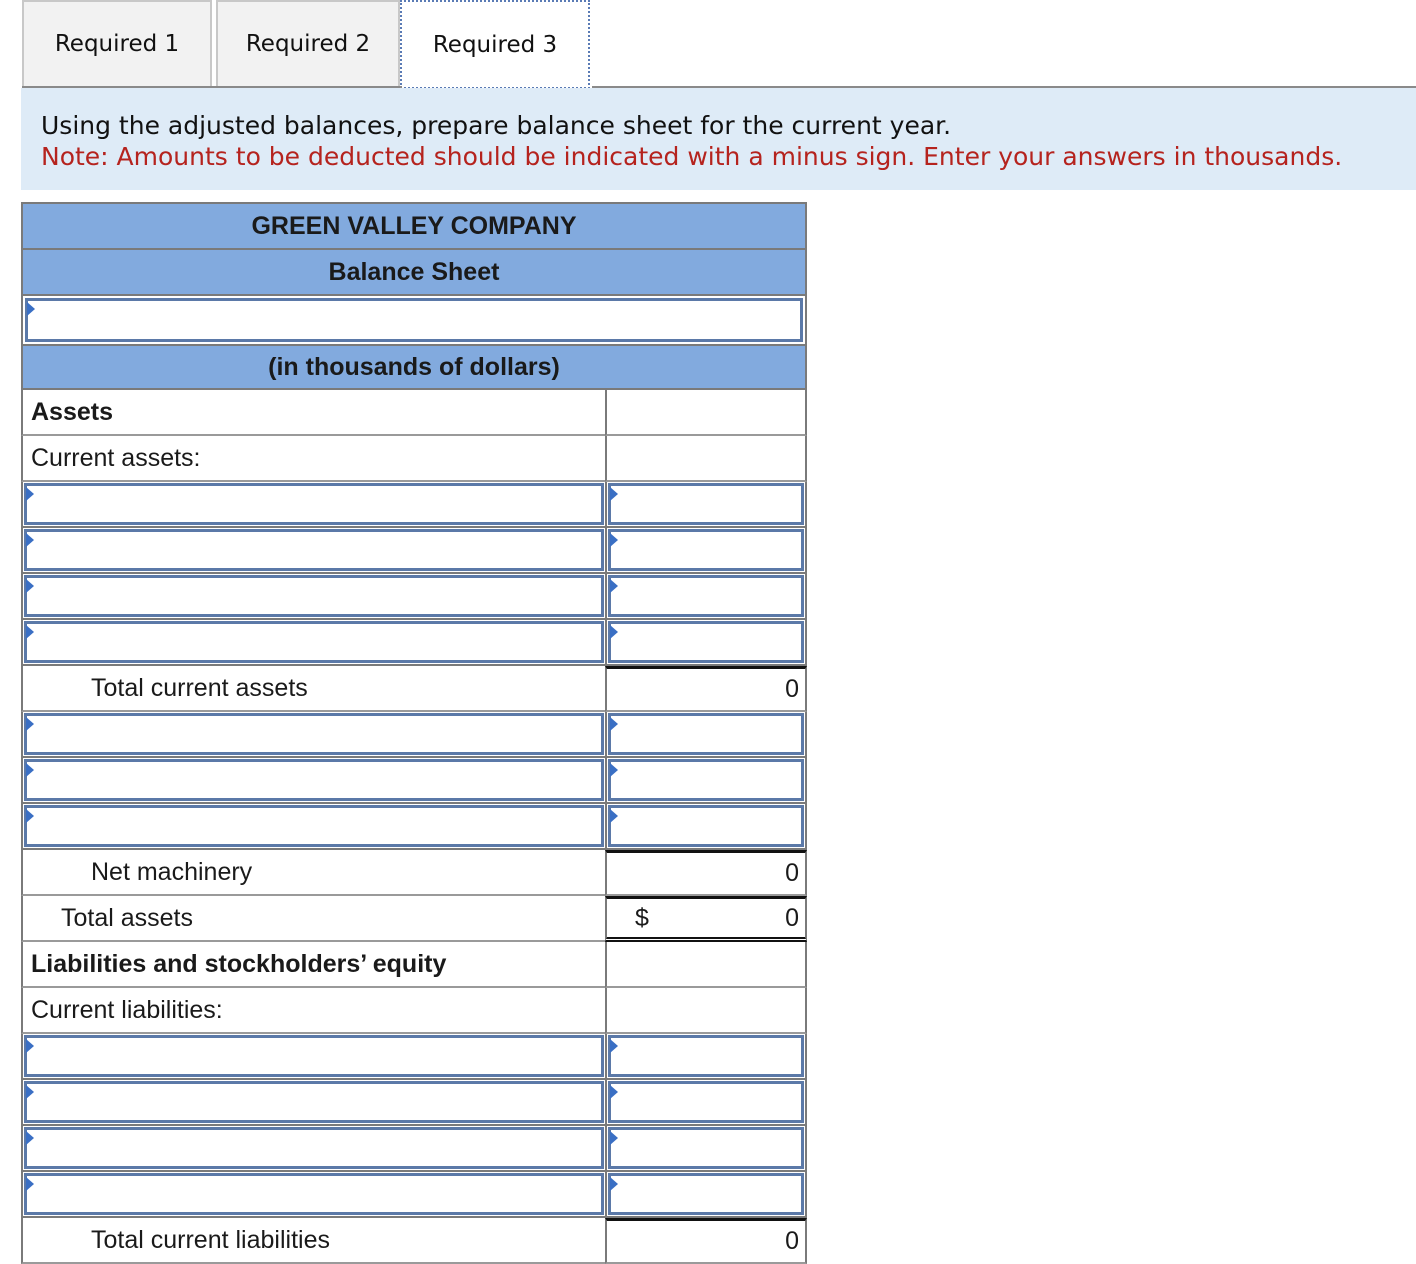 The width and height of the screenshot is (1416, 1264). Describe the element at coordinates (117, 43) in the screenshot. I see `tab-required-1: Required 1` at that location.